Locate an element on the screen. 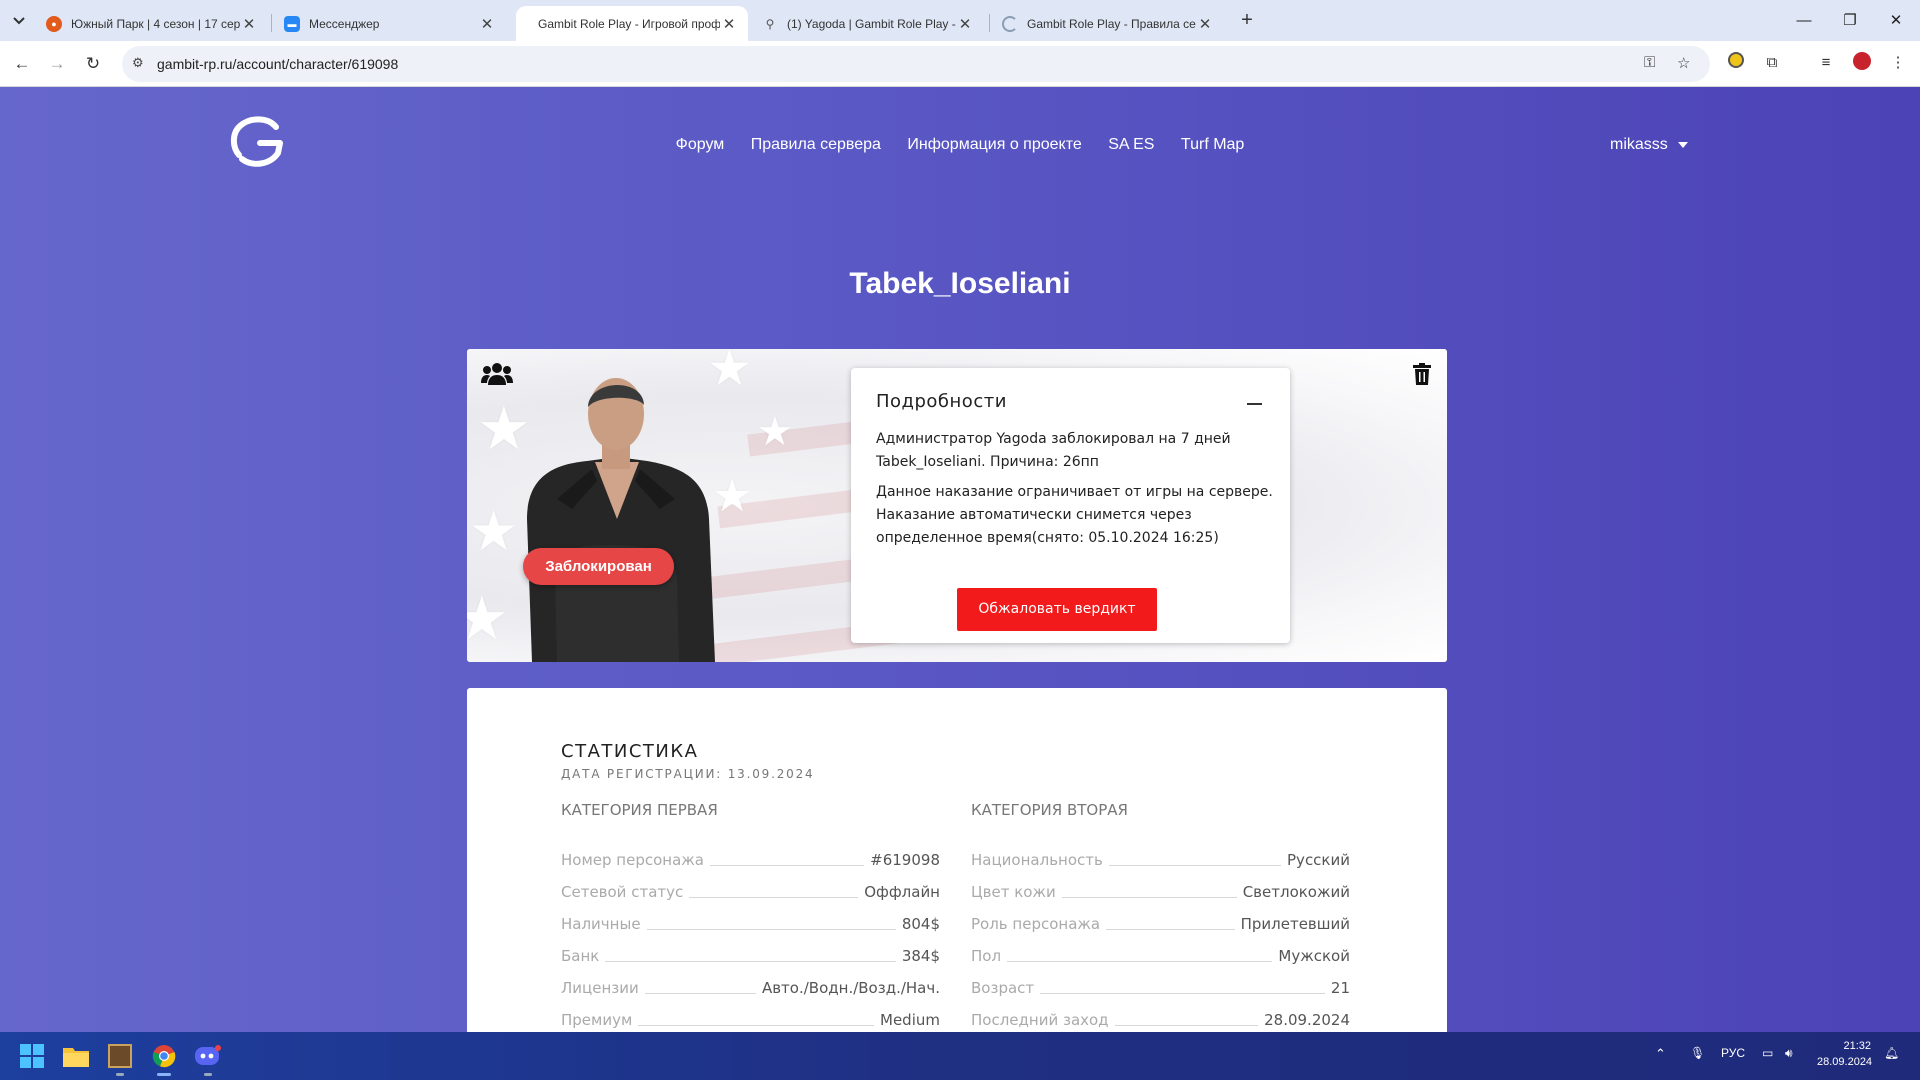  bookmark-star-icon: ☆ is located at coordinates (1683, 63).